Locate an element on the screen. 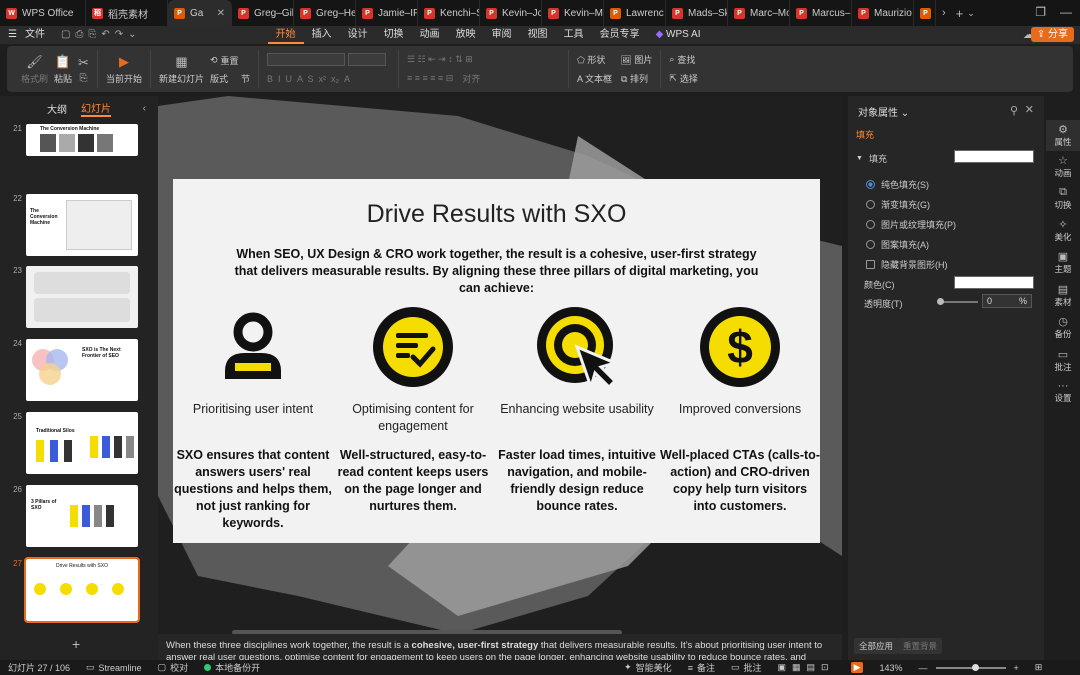 This screenshot has height=675, width=1080. fill-section-tab: 填充 is located at coordinates (865, 134).